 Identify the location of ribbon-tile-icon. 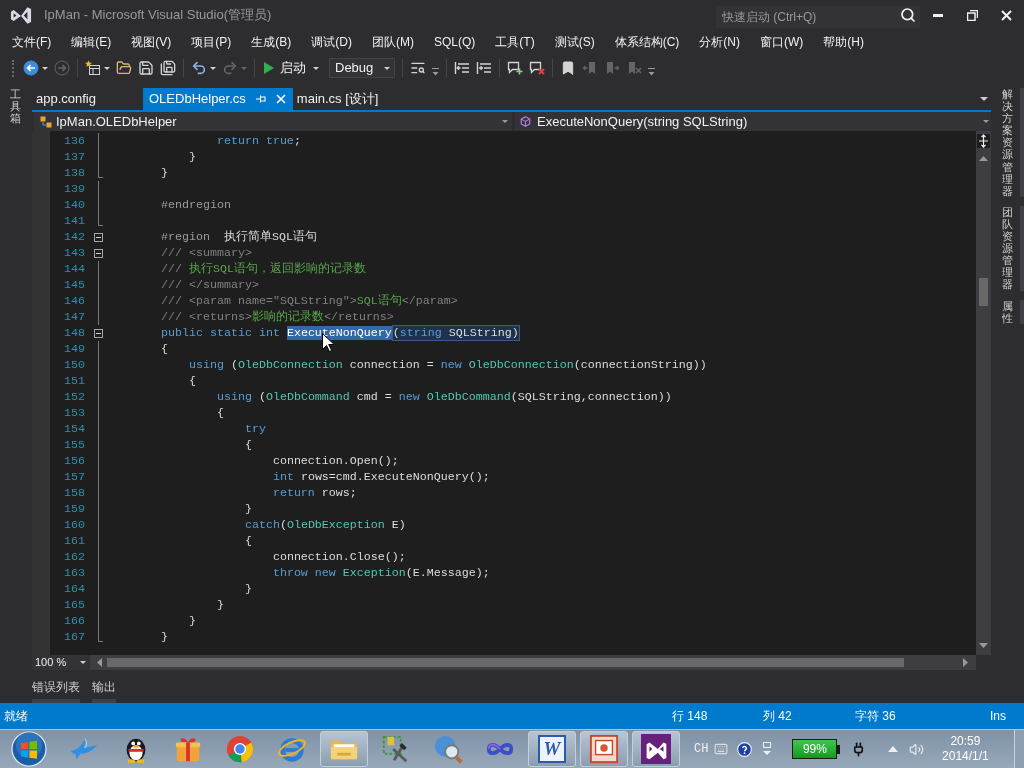
(656, 749).